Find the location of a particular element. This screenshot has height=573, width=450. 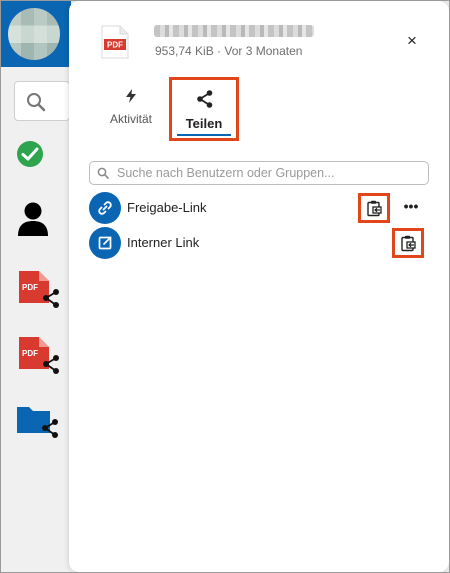

check-circle-icon is located at coordinates (30, 154).